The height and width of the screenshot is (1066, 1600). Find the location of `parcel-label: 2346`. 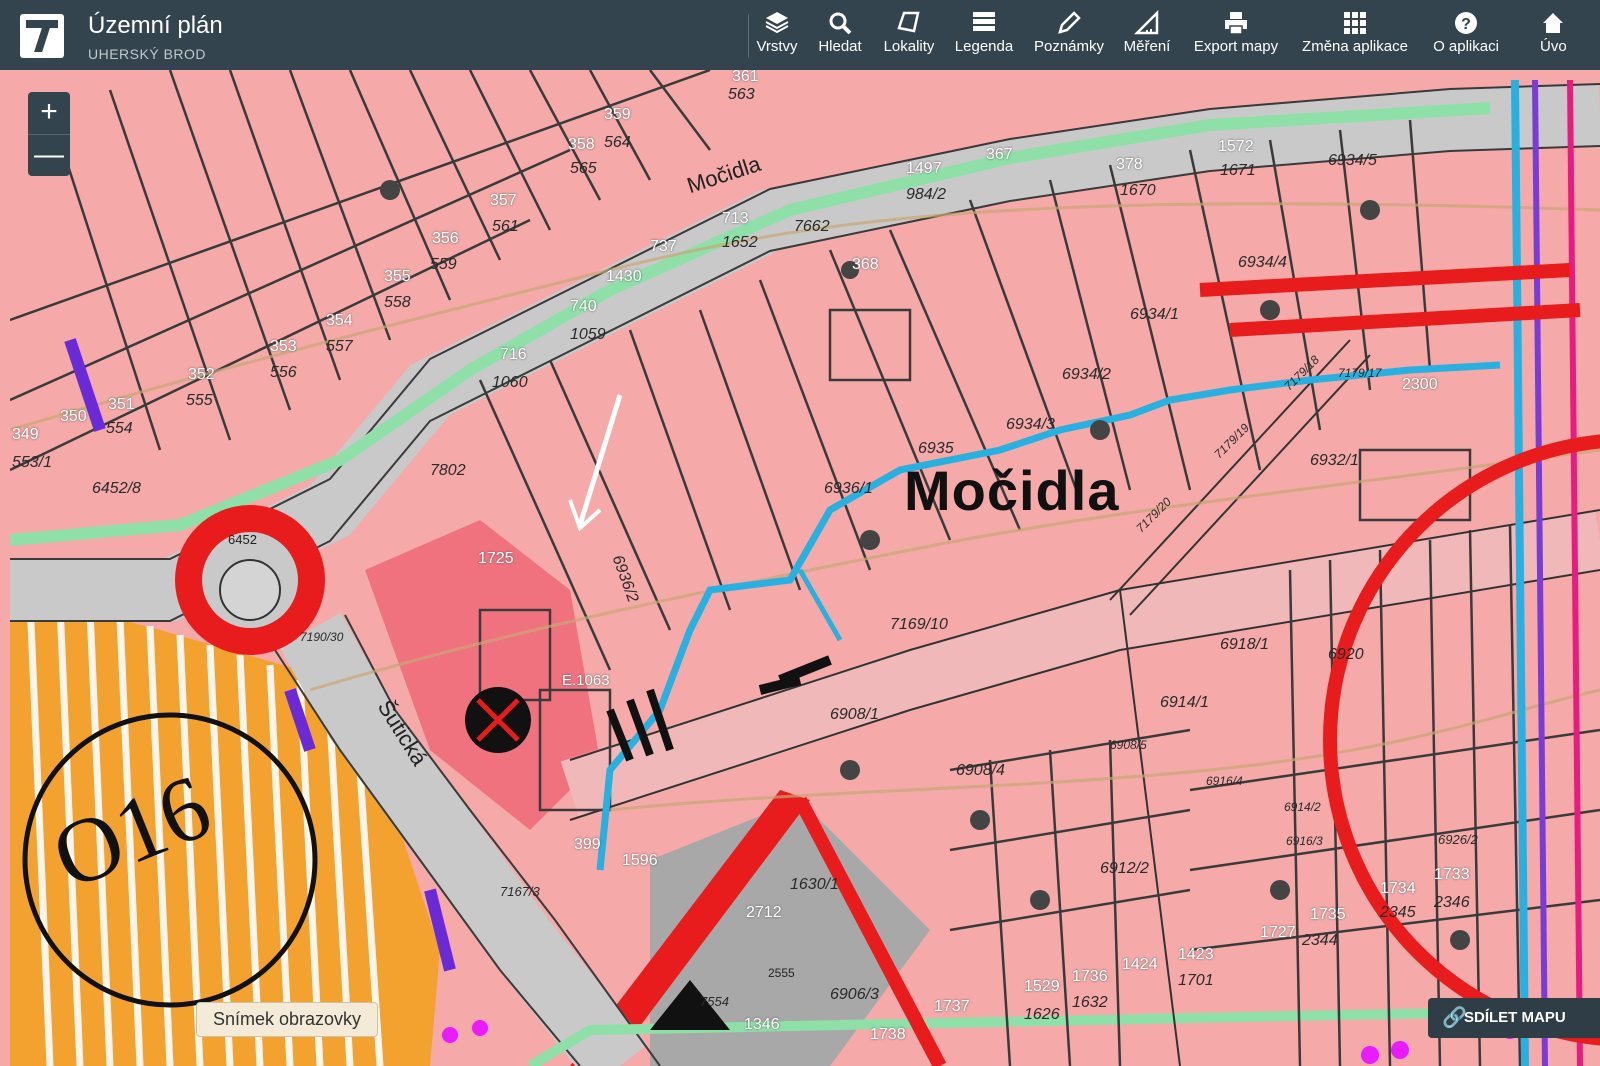

parcel-label: 2346 is located at coordinates (1452, 902).